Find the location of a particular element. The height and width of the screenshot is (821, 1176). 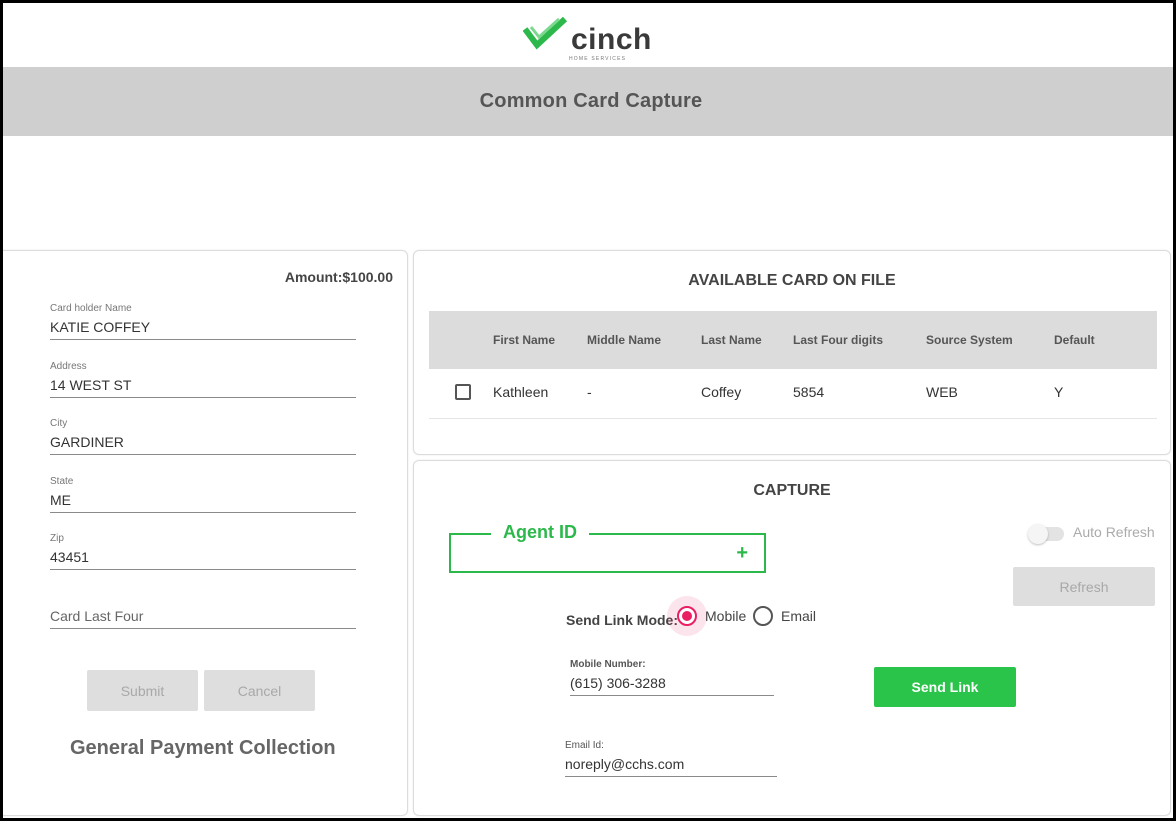

field-label: City is located at coordinates (59, 423).